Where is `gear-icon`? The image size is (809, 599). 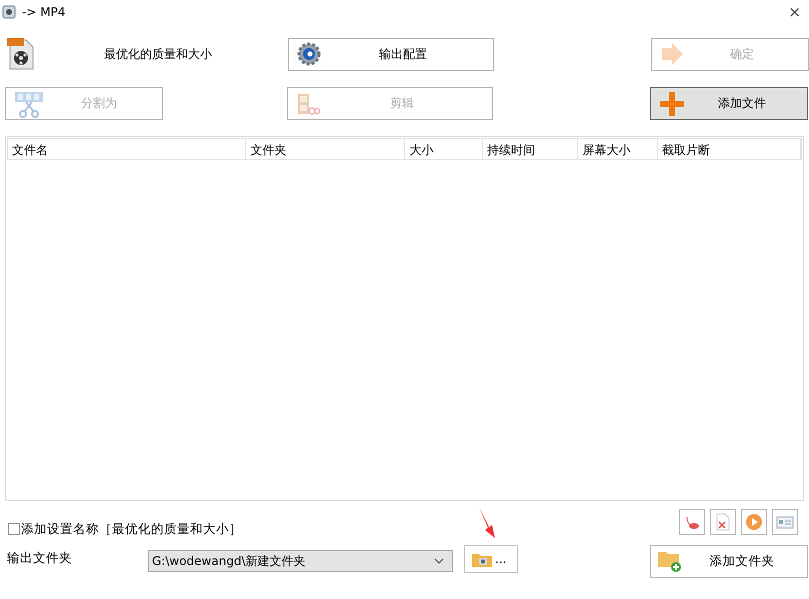 gear-icon is located at coordinates (309, 54).